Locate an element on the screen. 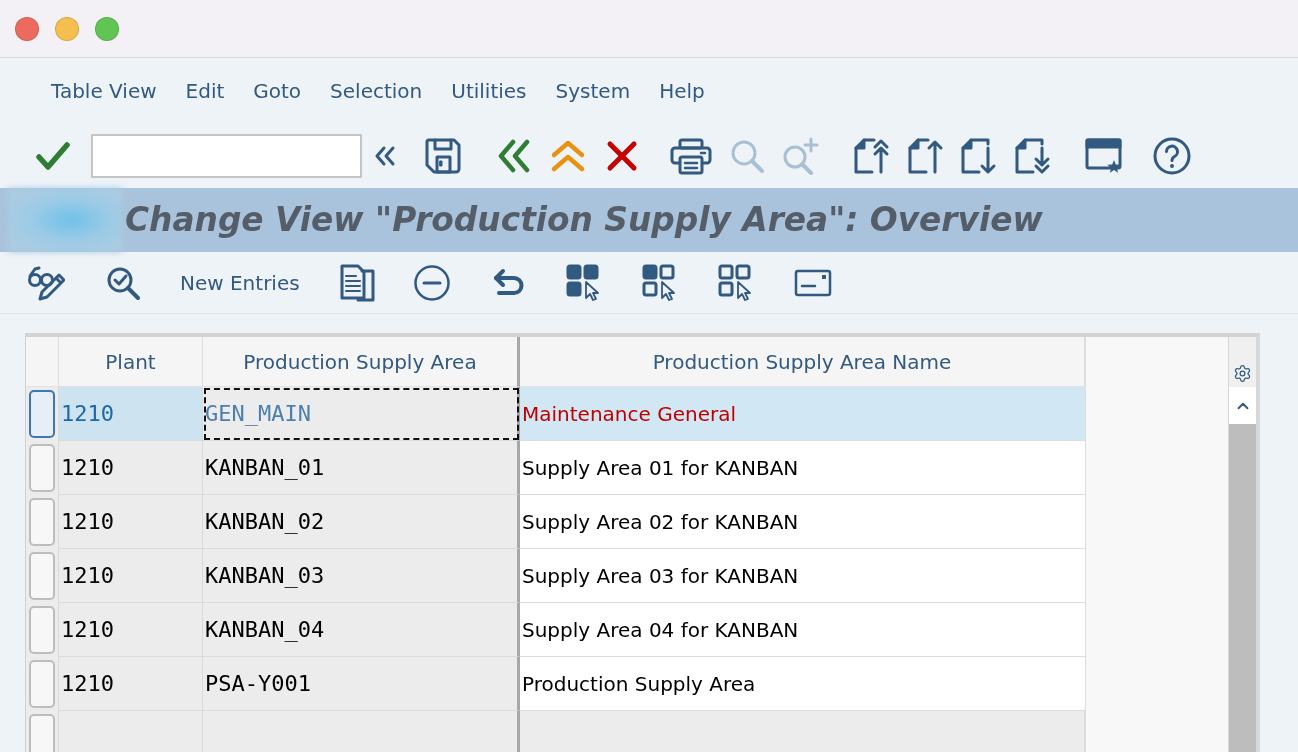 The image size is (1298, 752). row-selector is located at coordinates (42, 414).